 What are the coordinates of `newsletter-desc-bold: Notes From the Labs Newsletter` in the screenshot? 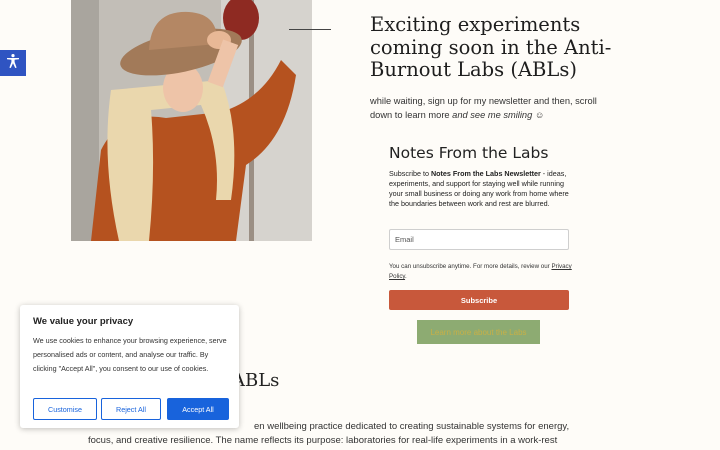 It's located at (485, 173).